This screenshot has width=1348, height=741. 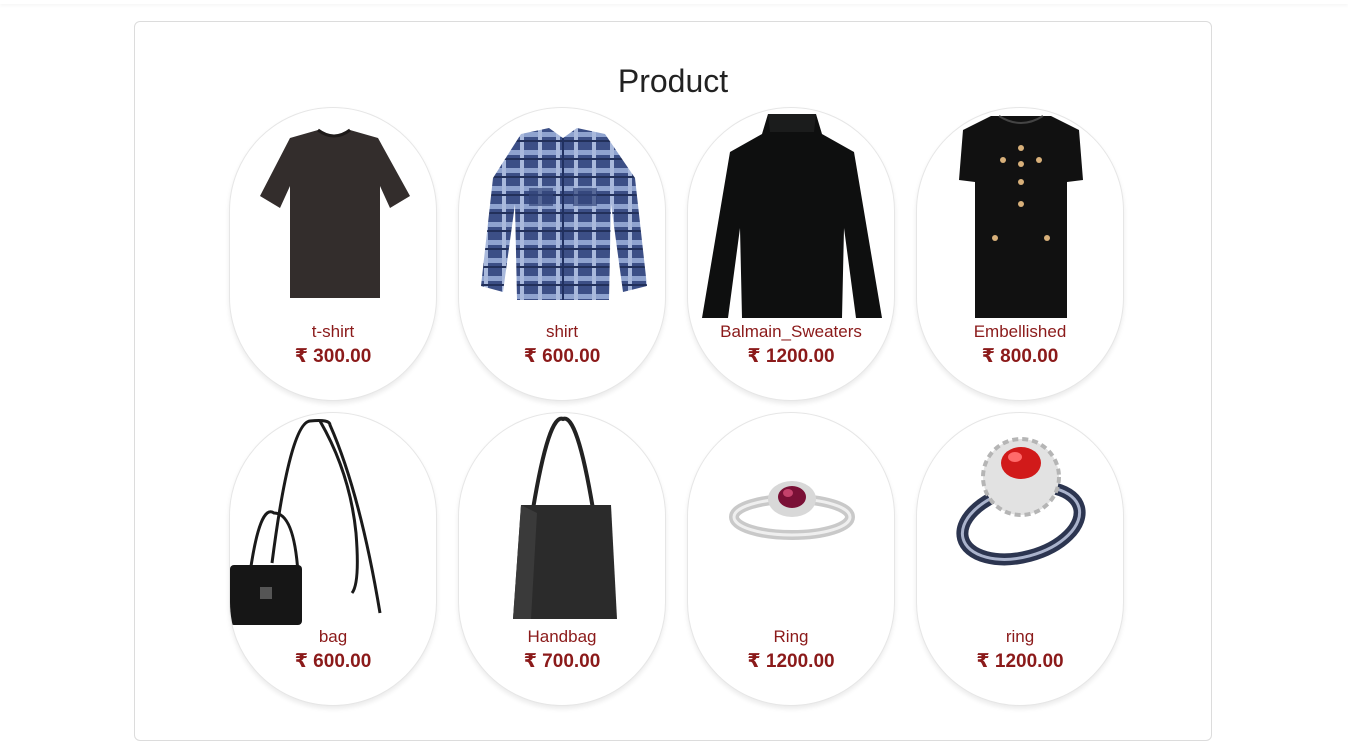 I want to click on page-title: Product, so click(x=673, y=81).